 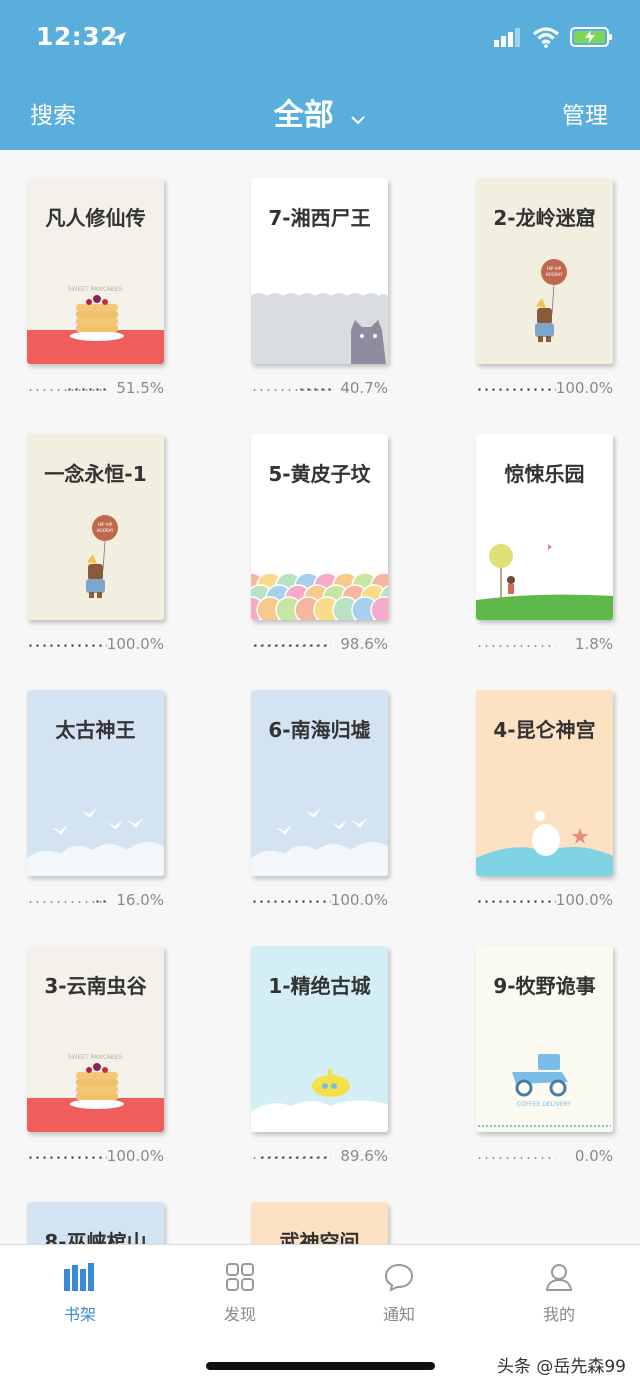 I want to click on book-title: 武神空间, so click(x=319, y=1237).